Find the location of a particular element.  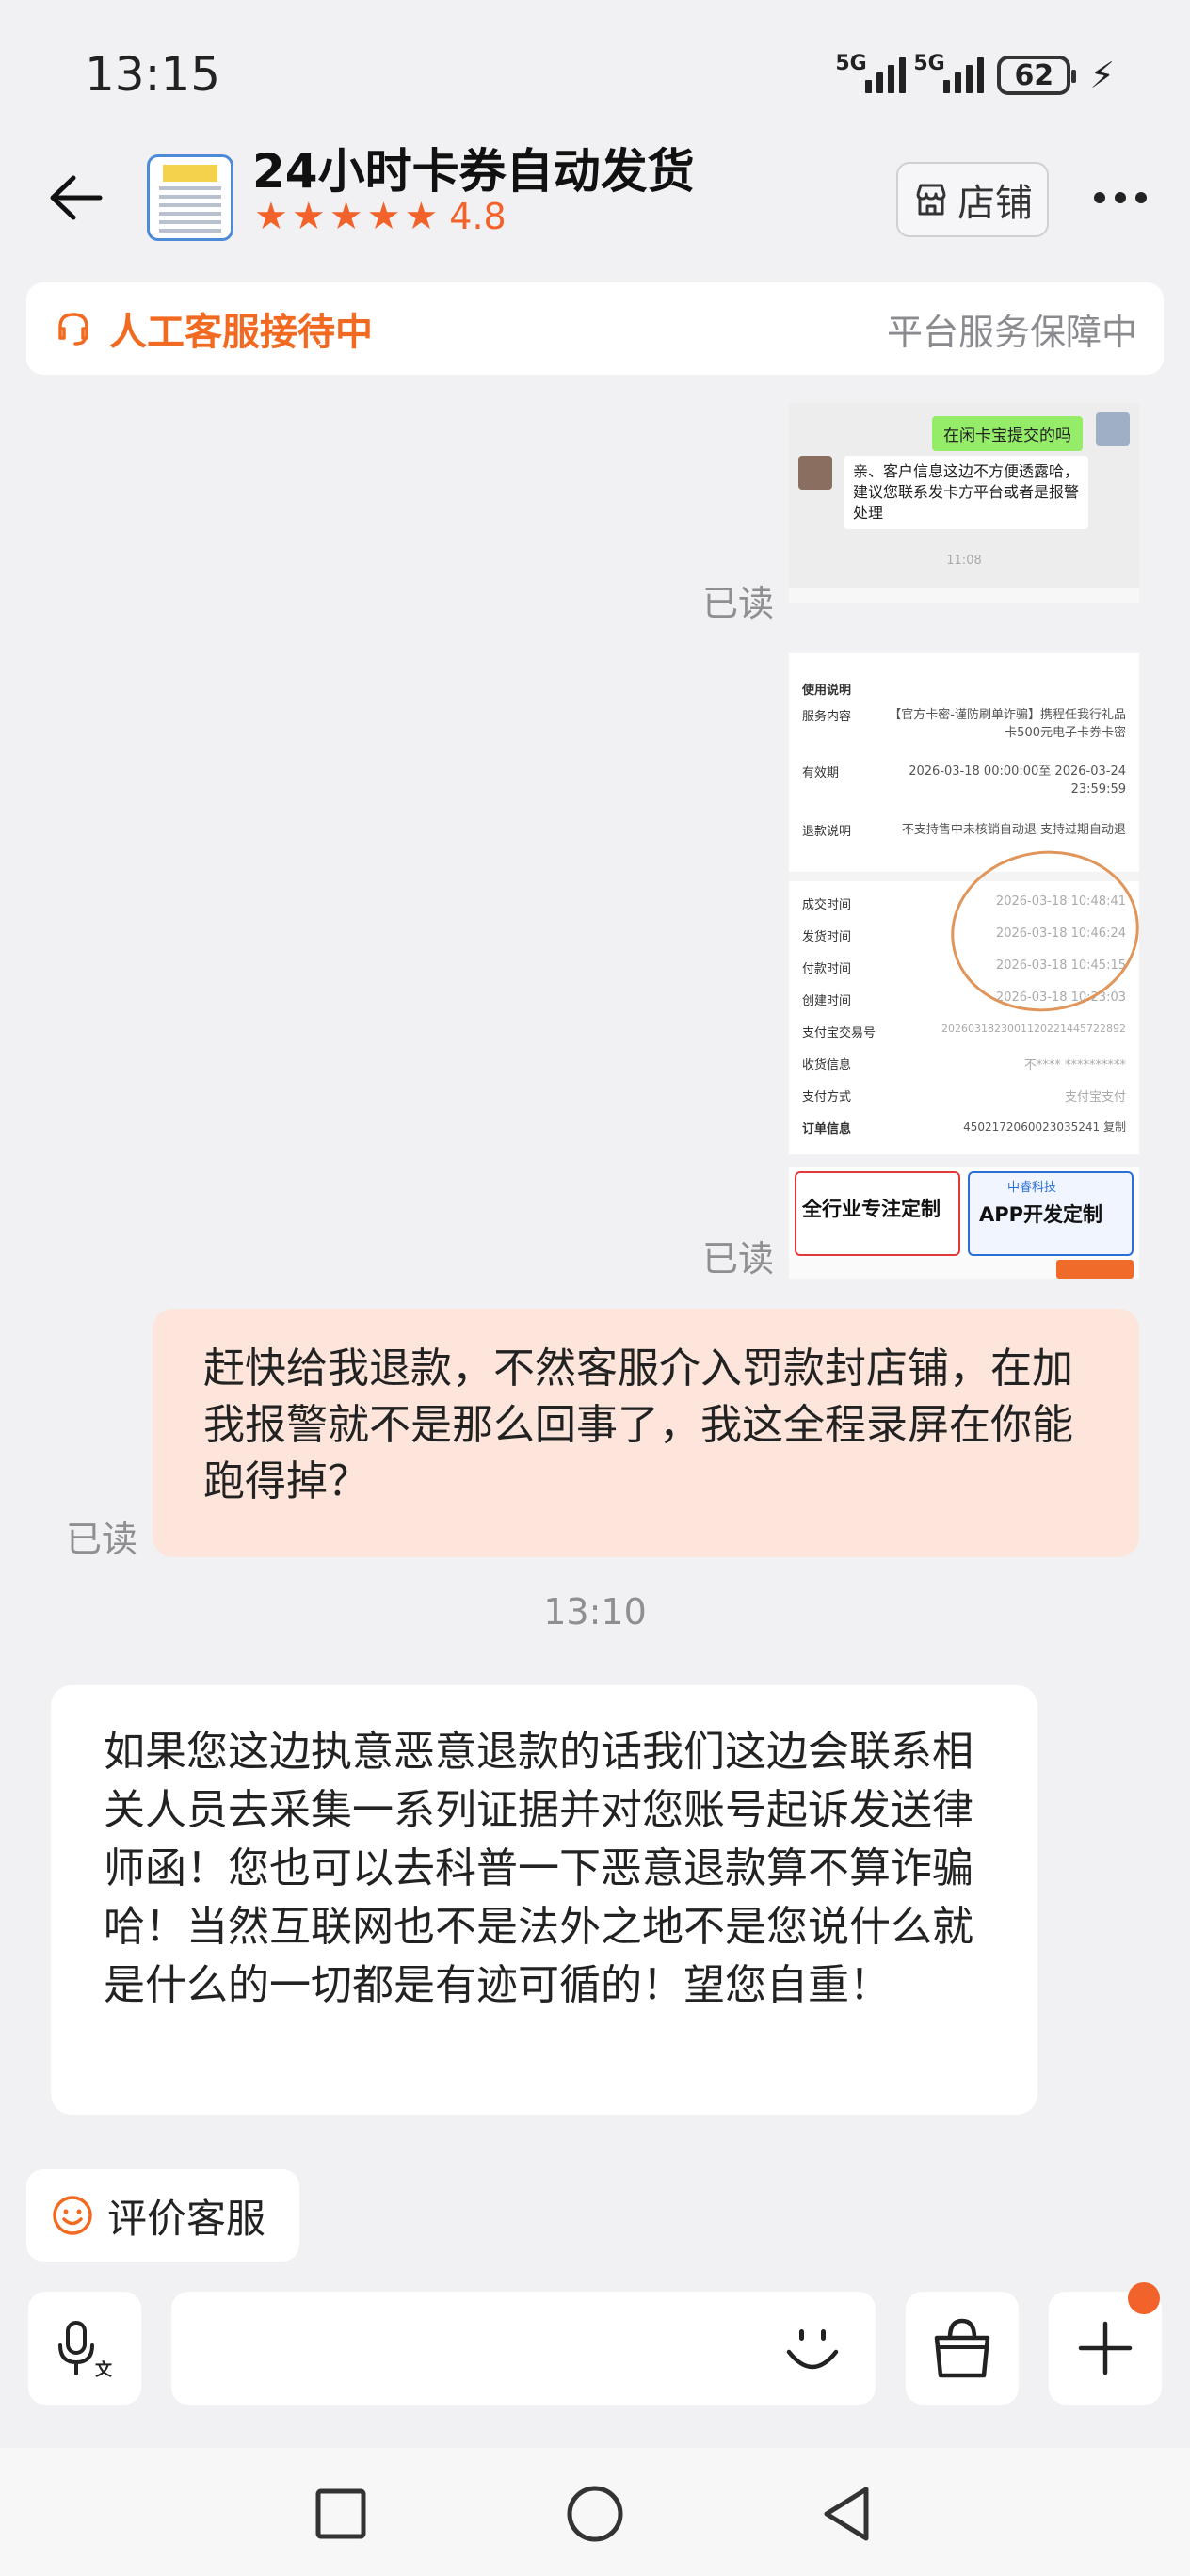

voice-input-button: 文 is located at coordinates (84, 2348).